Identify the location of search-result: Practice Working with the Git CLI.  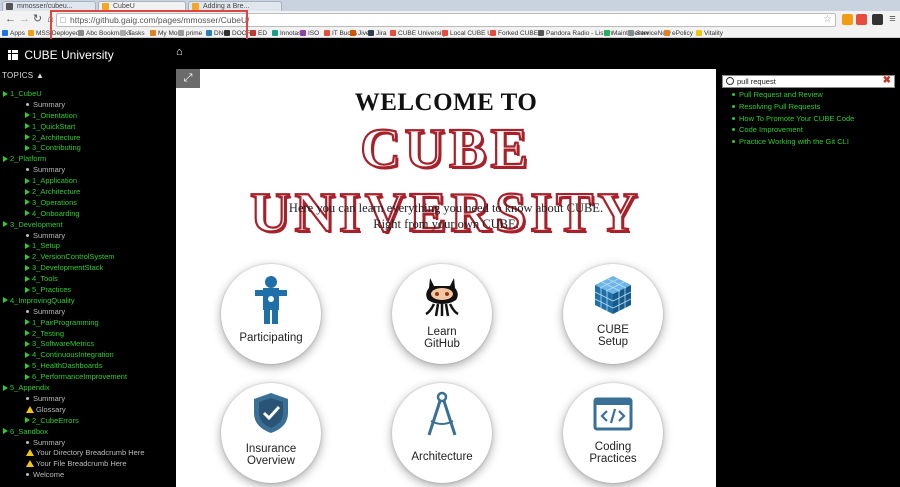
(814, 142).